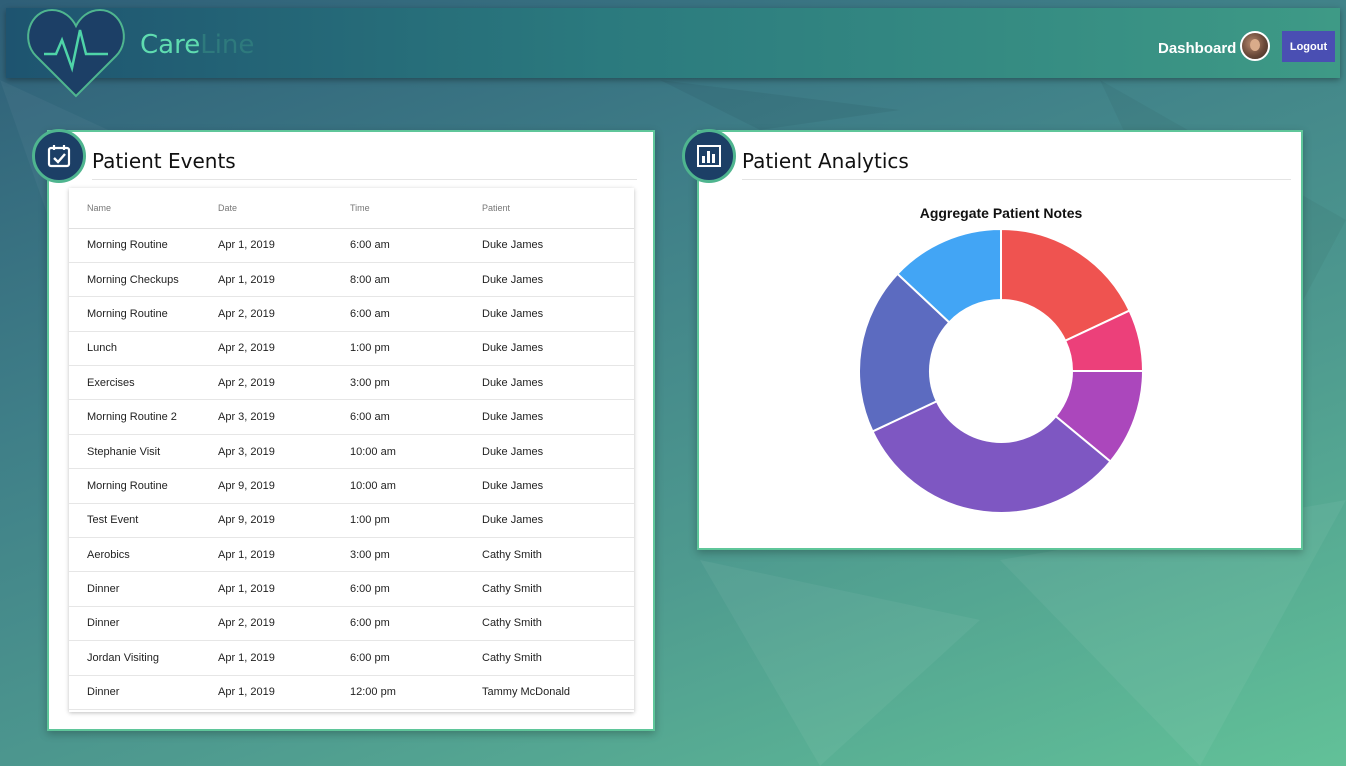  I want to click on table-row: Exercises Apr 2, 2019 3:00 pm Duke James, so click(351, 383).